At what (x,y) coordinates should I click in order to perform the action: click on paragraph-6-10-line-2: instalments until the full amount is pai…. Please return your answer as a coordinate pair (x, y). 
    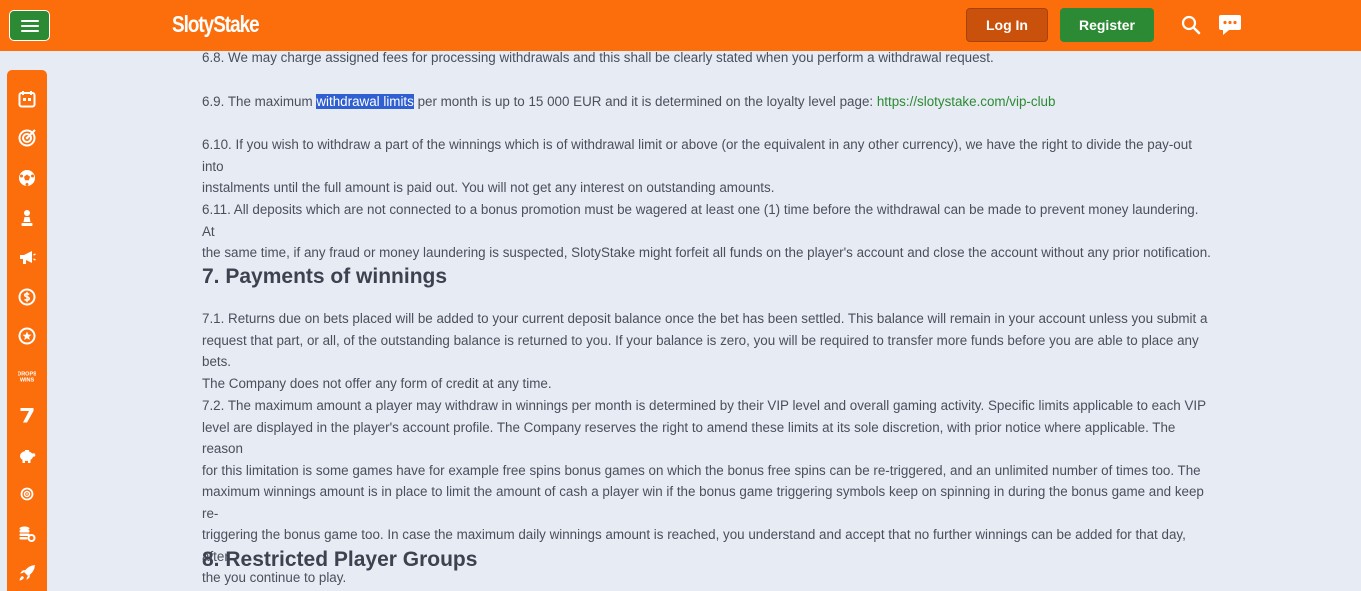
    Looking at the image, I should click on (488, 187).